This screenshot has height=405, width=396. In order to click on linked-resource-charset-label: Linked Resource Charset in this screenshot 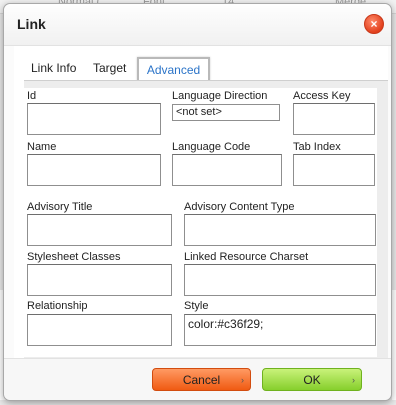, I will do `click(246, 257)`.